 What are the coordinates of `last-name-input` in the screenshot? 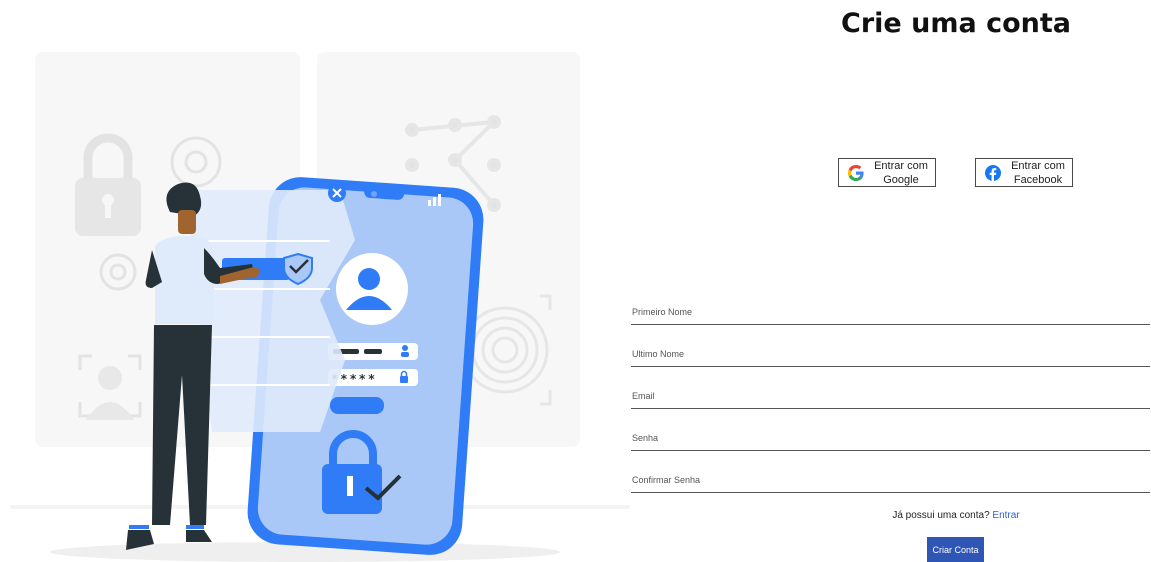 It's located at (891, 354).